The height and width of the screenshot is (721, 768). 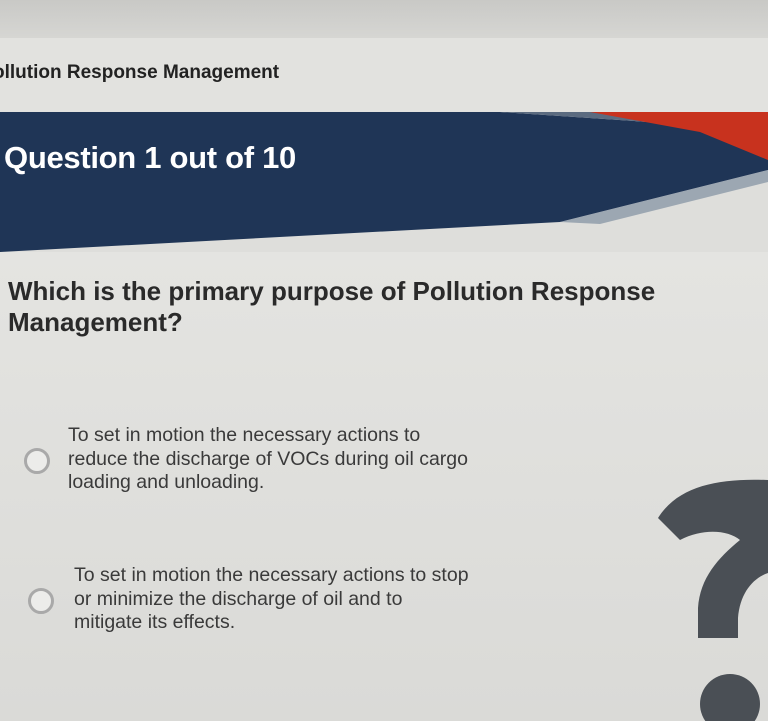 What do you see at coordinates (150, 157) in the screenshot?
I see `question-progress: Question 1 out of 10` at bounding box center [150, 157].